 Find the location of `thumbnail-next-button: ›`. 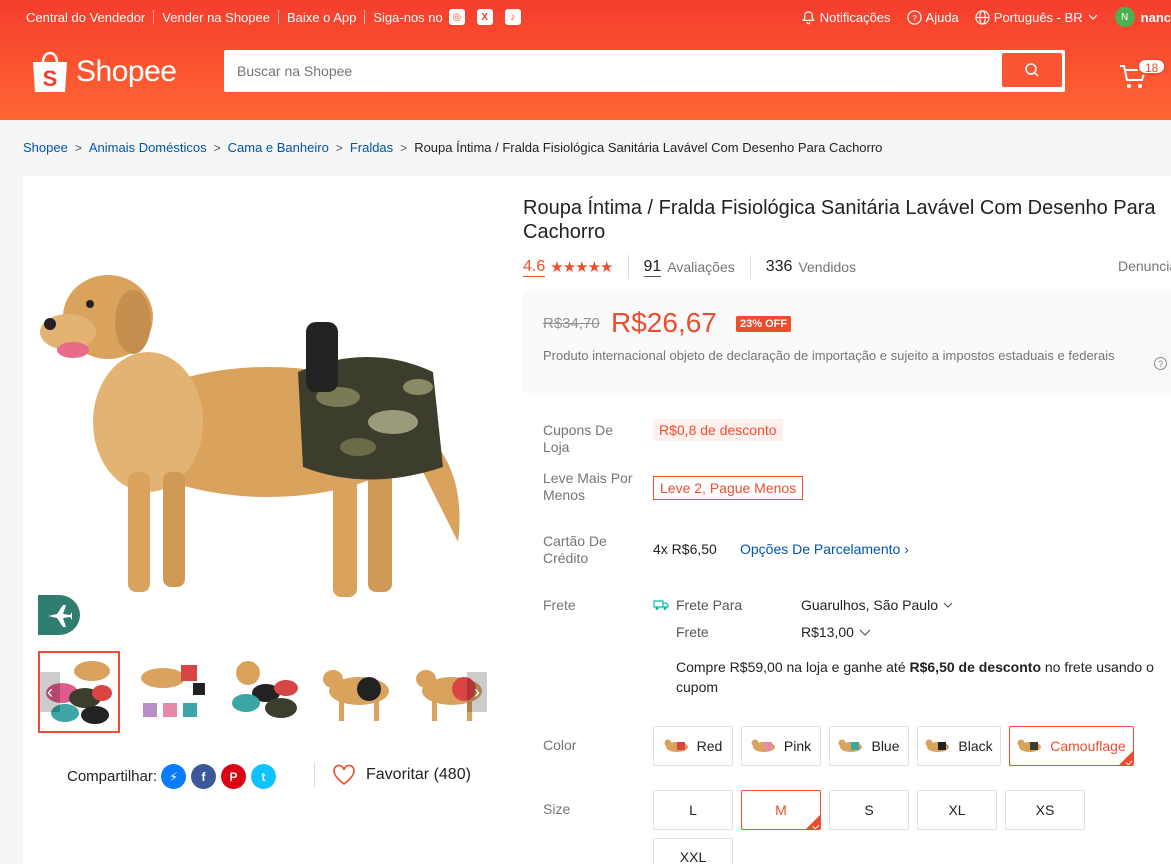

thumbnail-next-button: › is located at coordinates (477, 692).